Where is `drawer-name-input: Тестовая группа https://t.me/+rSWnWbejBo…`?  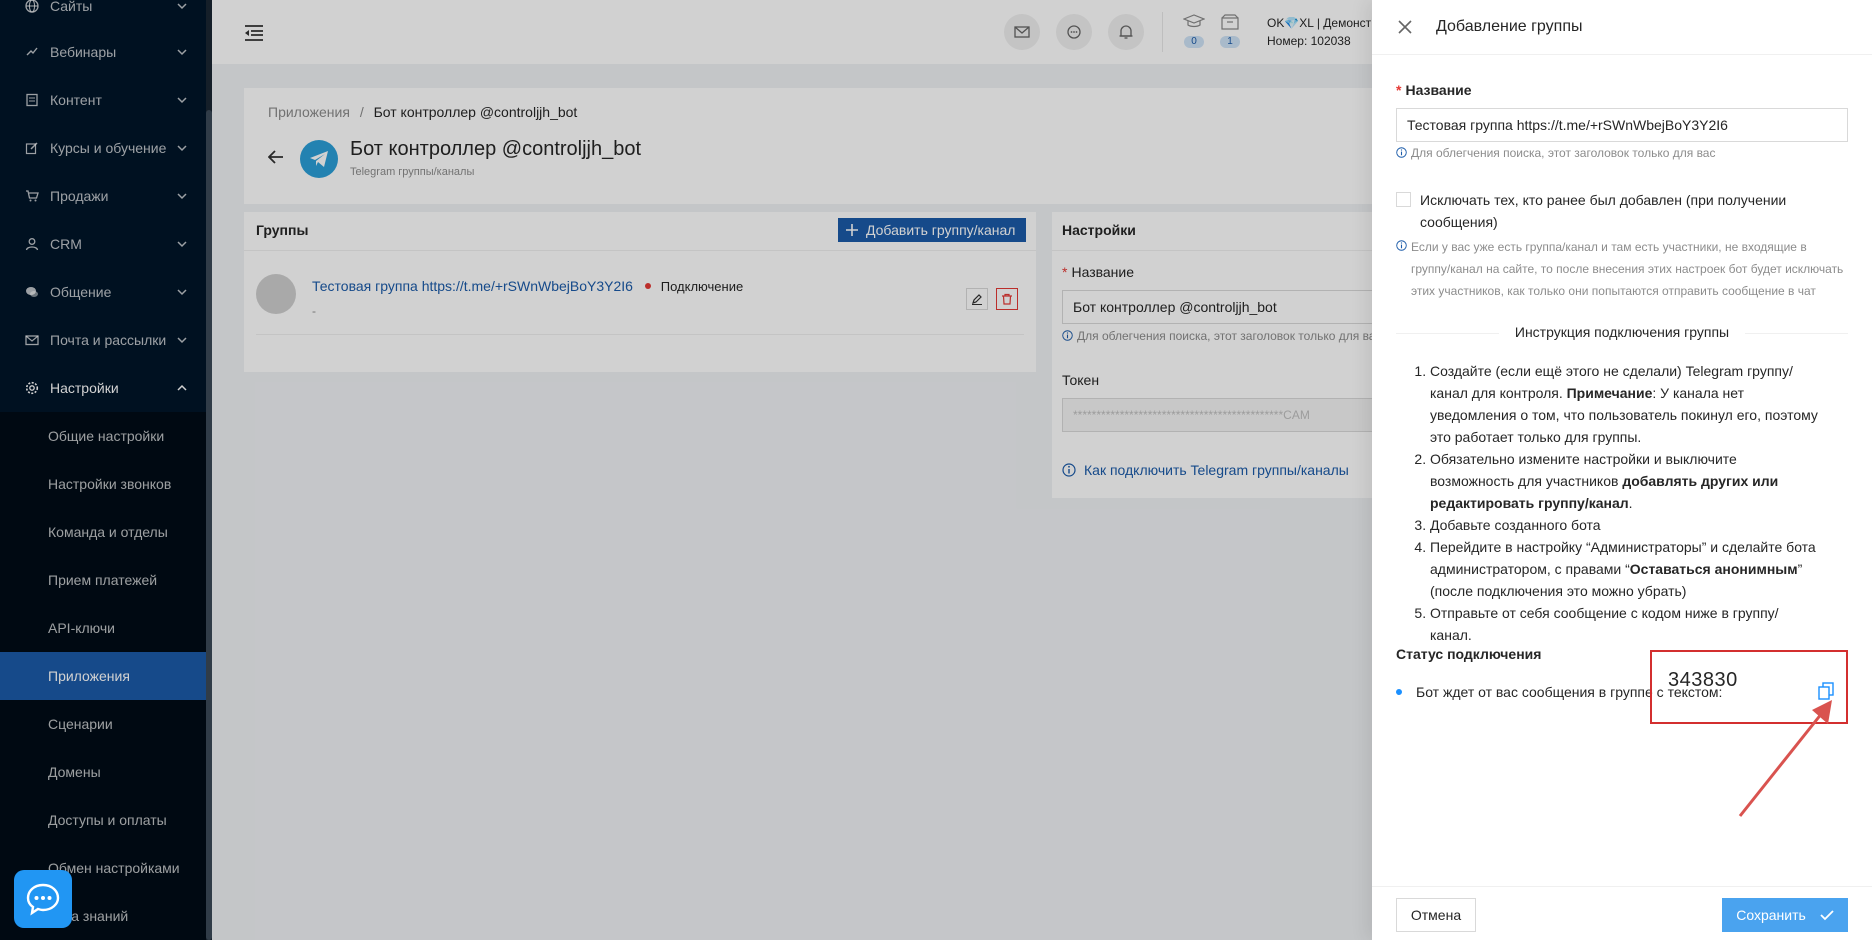
drawer-name-input: Тестовая группа https://t.me/+rSWnWbejBo… is located at coordinates (1622, 125).